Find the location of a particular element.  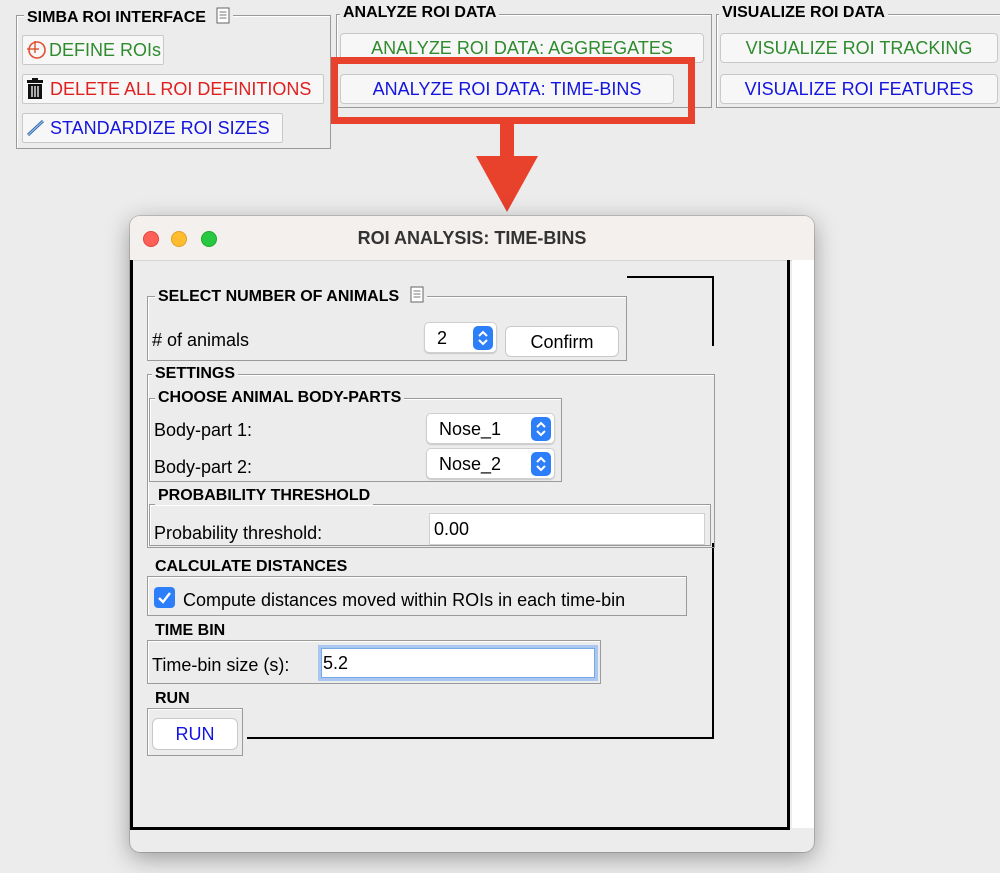

distances-frame-title: CALCULATE DISTANCES is located at coordinates (251, 567).